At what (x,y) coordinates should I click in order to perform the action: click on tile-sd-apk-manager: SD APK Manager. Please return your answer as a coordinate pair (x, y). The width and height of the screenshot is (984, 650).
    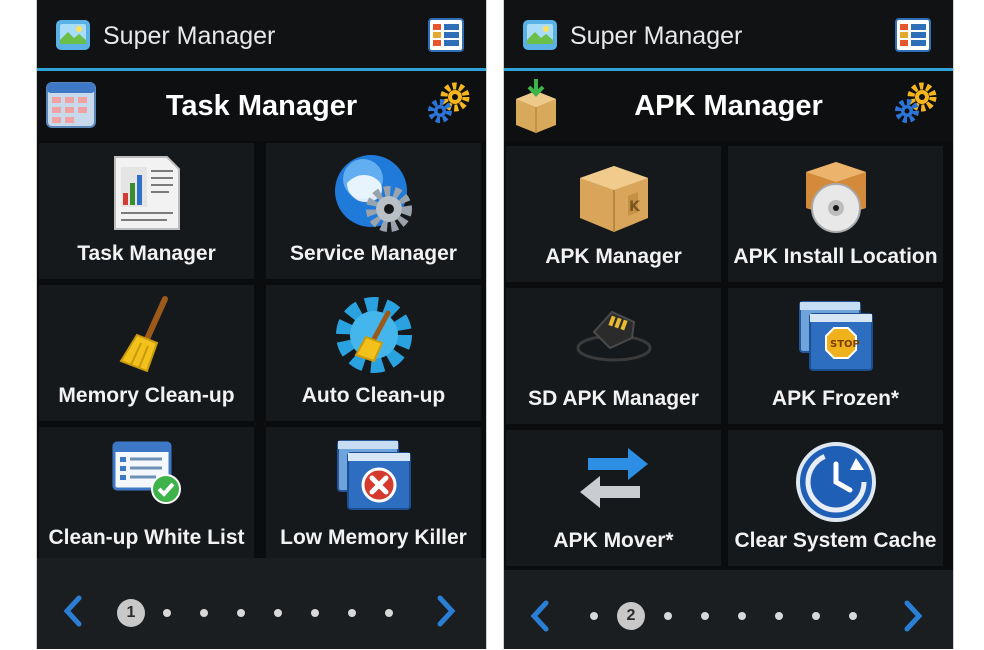
    Looking at the image, I should click on (613, 356).